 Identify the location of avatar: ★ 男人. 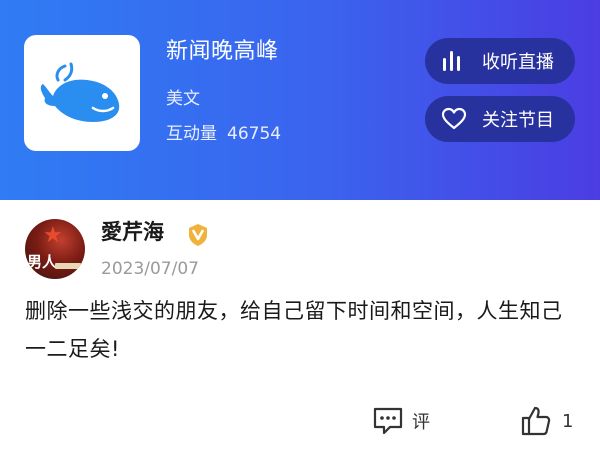
(55, 249).